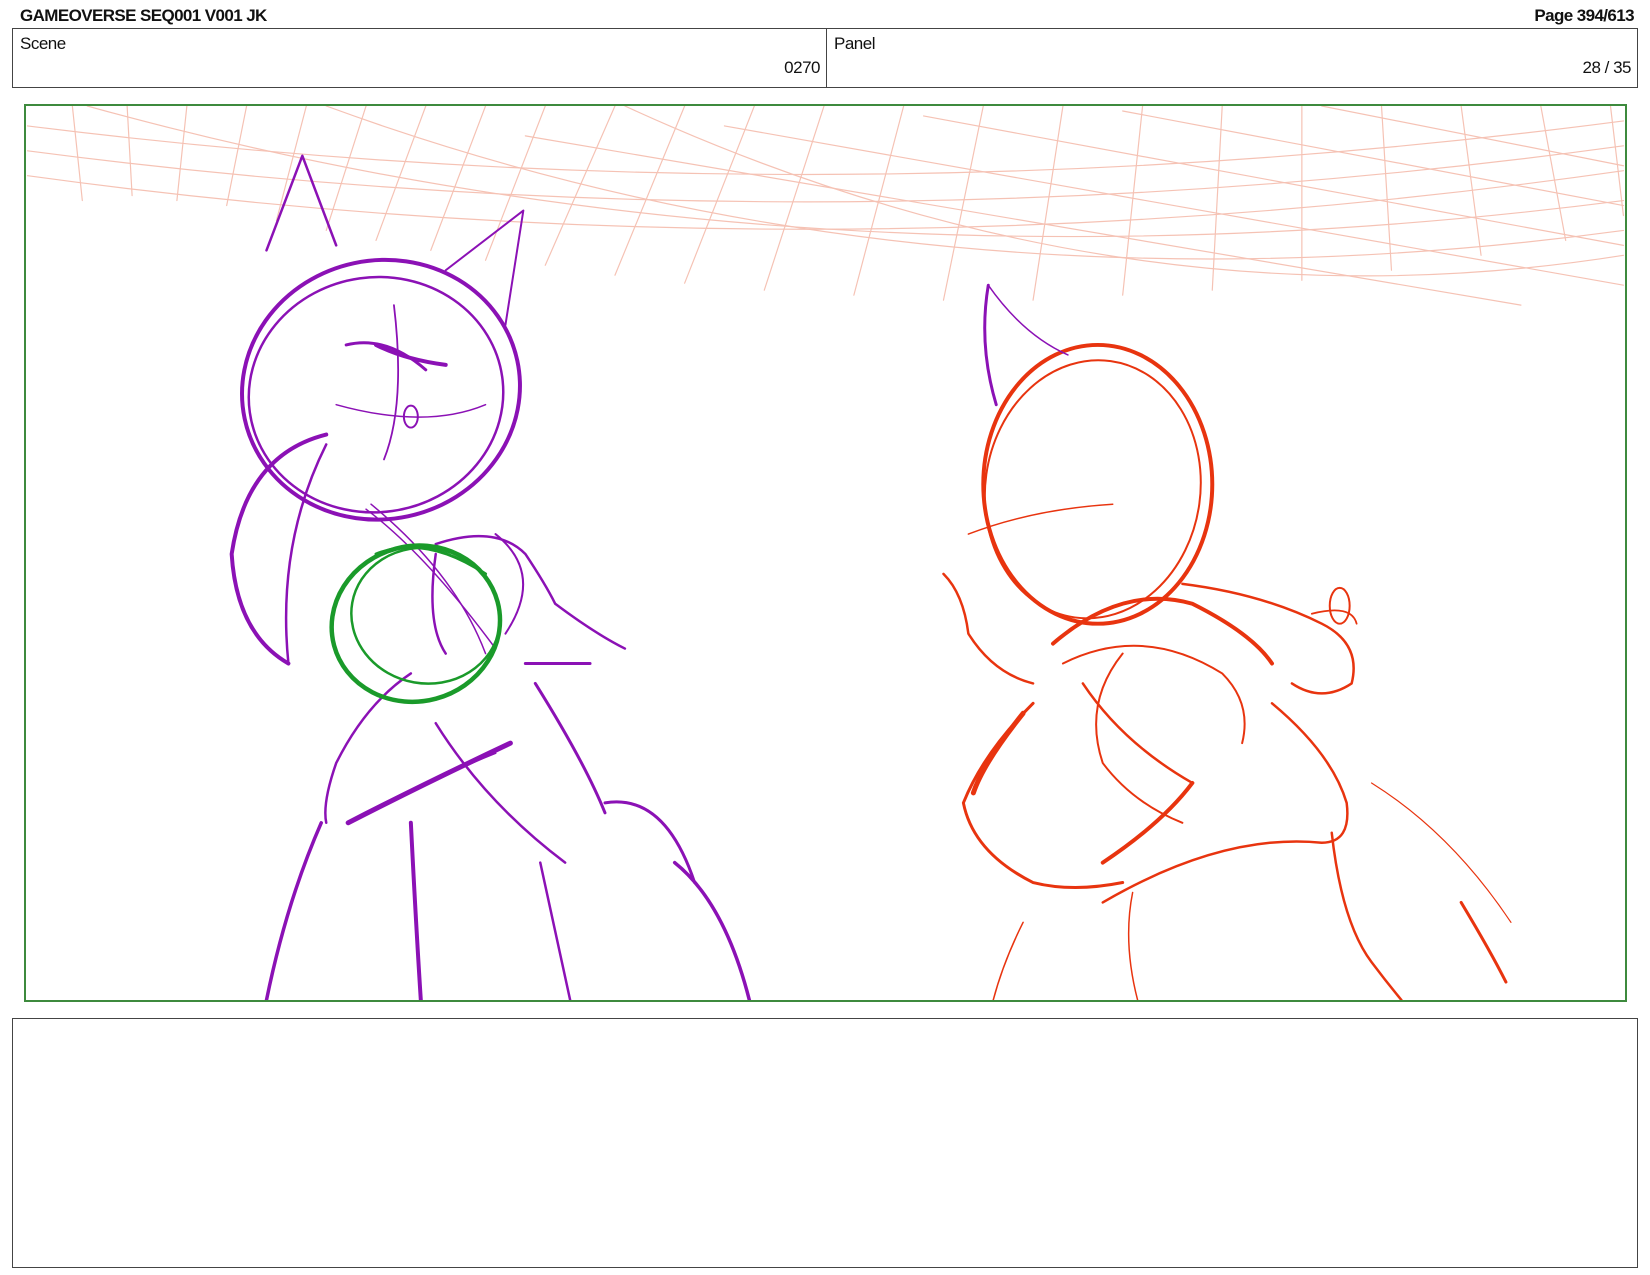  Describe the element at coordinates (1584, 15) in the screenshot. I see `page-number: Page 394/613` at that location.